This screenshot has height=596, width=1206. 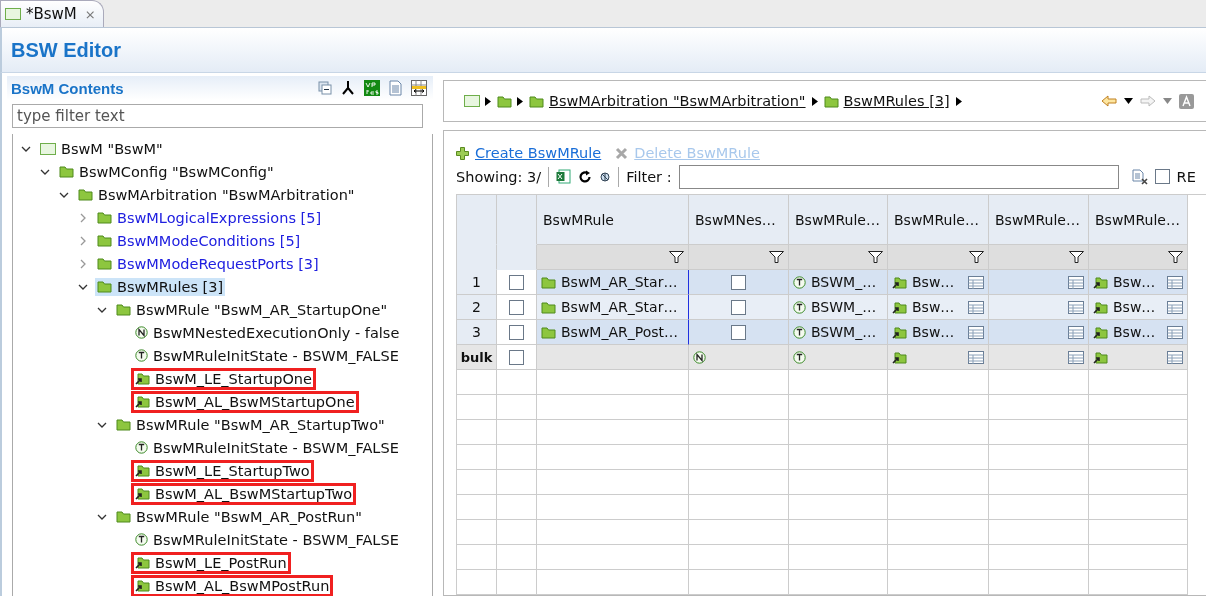 What do you see at coordinates (538, 153) in the screenshot?
I see `action-link: Create BswMRule` at bounding box center [538, 153].